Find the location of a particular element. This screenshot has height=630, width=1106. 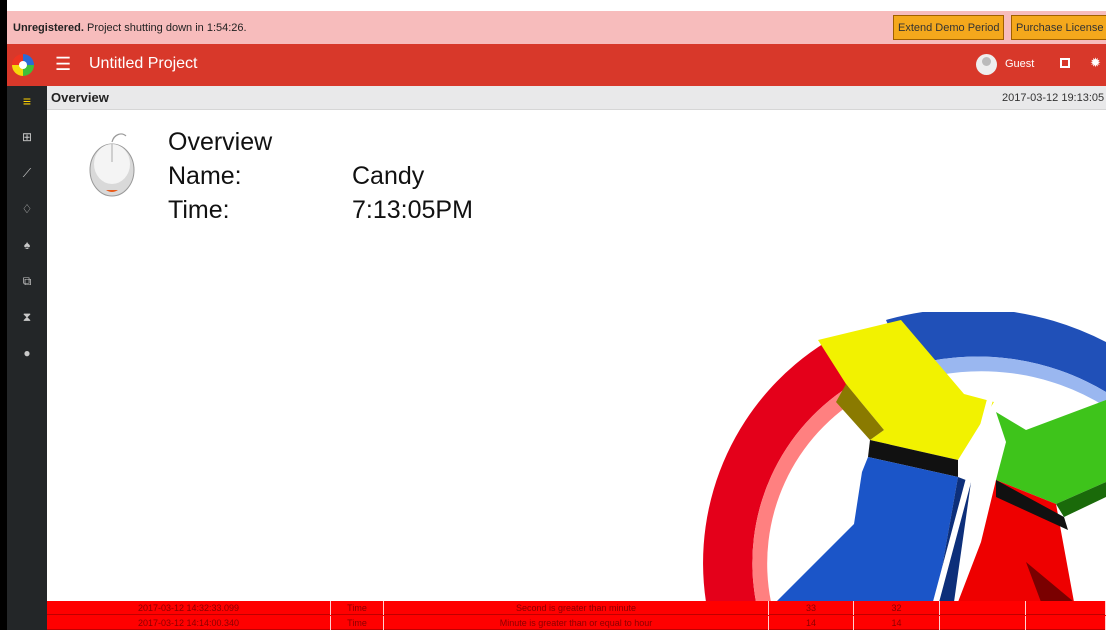

qr-code-icon is located at coordinates (1065, 63).